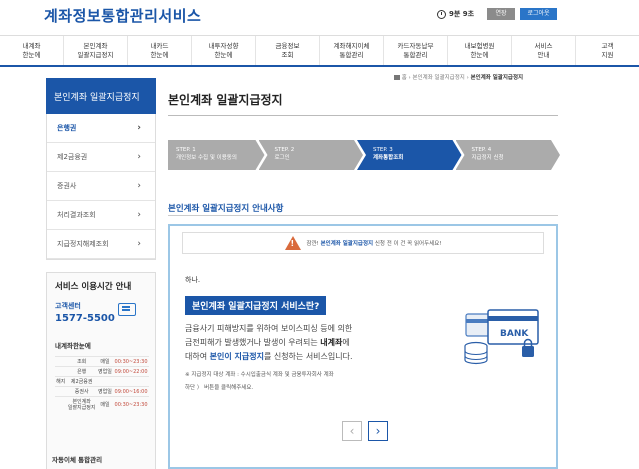 The height and width of the screenshot is (469, 639). I want to click on timer-text: 9분 9초, so click(462, 14).